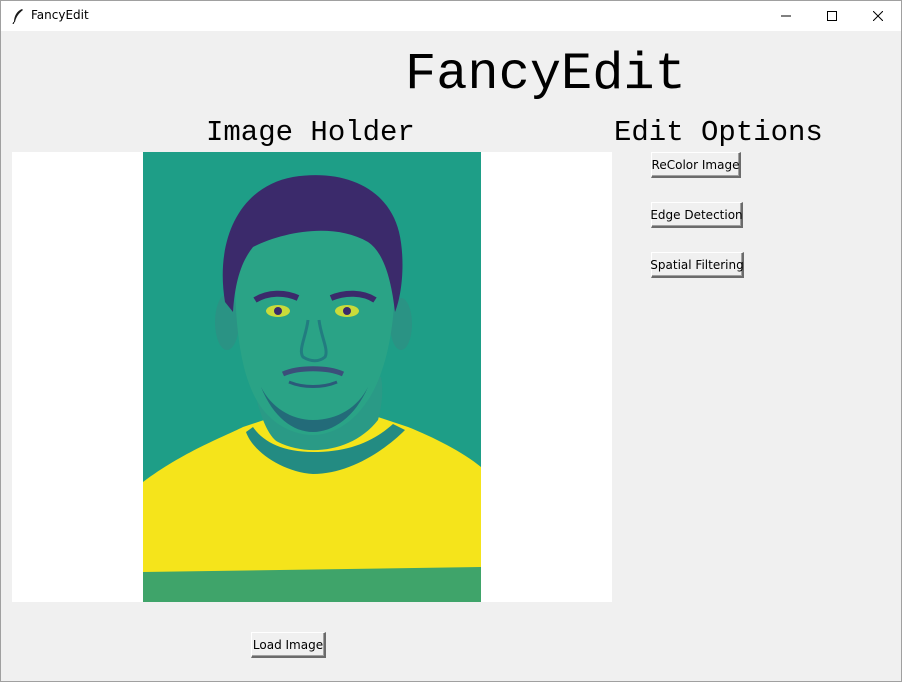 This screenshot has height=682, width=902. I want to click on spatial-filtering-button: Spatial Filtering, so click(697, 265).